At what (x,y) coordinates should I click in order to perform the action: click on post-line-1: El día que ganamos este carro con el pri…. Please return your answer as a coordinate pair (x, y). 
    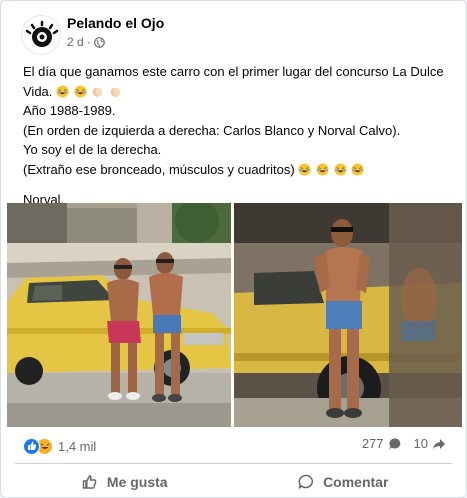
    Looking at the image, I should click on (235, 81).